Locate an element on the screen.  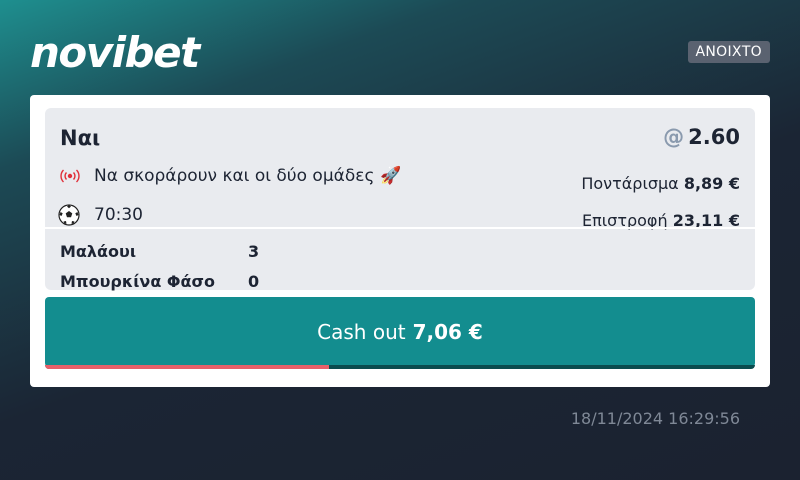
match-time: 70:30 is located at coordinates (118, 215).